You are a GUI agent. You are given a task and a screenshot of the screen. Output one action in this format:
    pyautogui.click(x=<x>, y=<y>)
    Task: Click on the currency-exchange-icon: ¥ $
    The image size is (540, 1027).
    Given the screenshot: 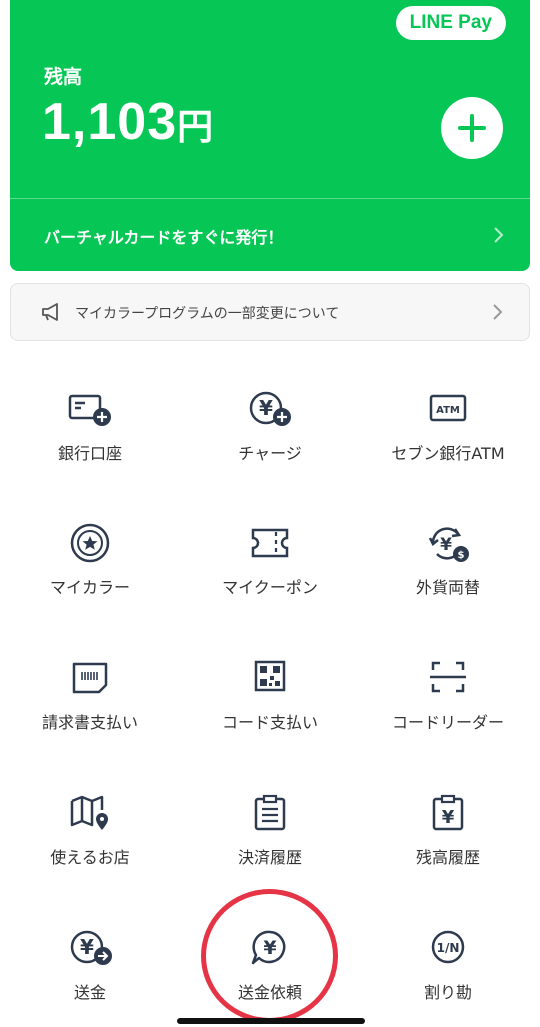 What is the action you would take?
    pyautogui.click(x=448, y=544)
    